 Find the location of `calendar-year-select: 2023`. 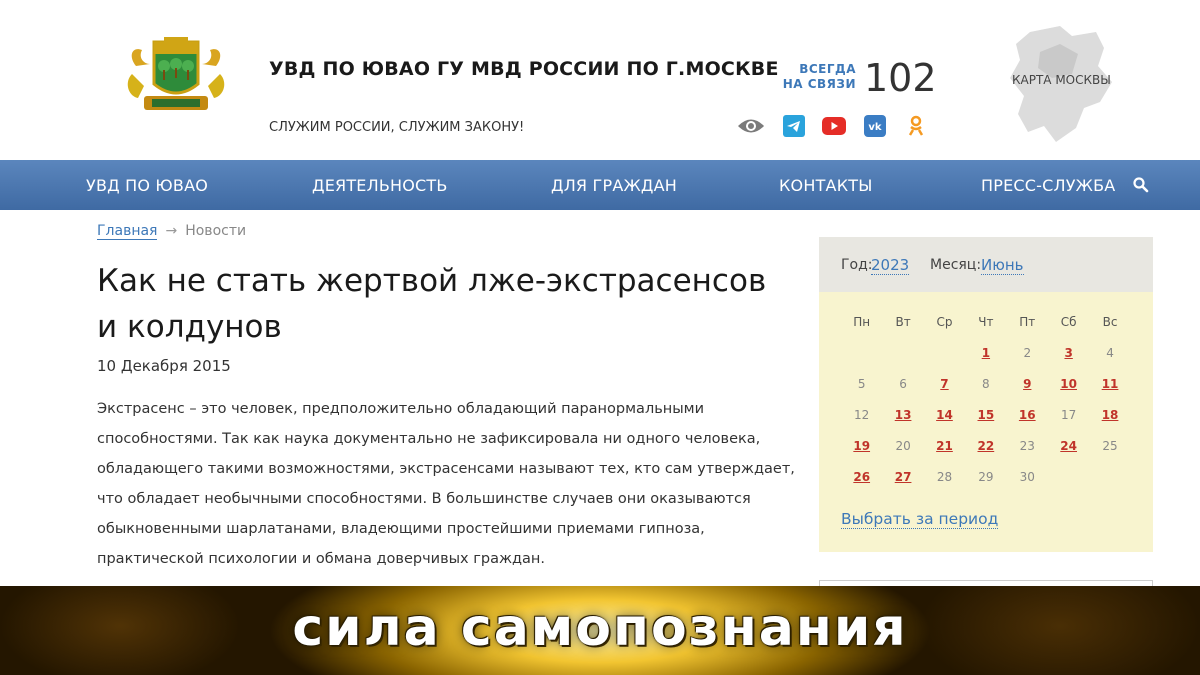

calendar-year-select: 2023 is located at coordinates (890, 265).